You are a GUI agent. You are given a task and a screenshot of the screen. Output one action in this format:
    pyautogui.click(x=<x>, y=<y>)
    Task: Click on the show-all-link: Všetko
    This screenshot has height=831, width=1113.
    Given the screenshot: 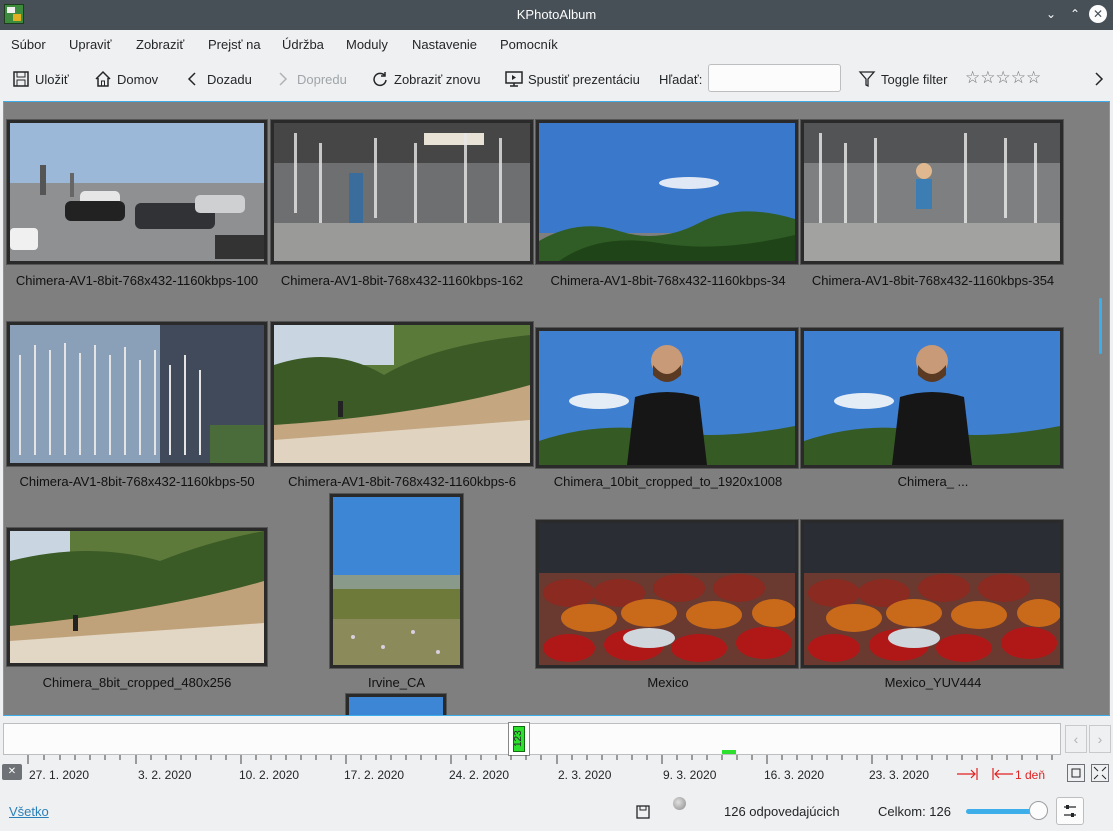 What is the action you would take?
    pyautogui.click(x=29, y=811)
    